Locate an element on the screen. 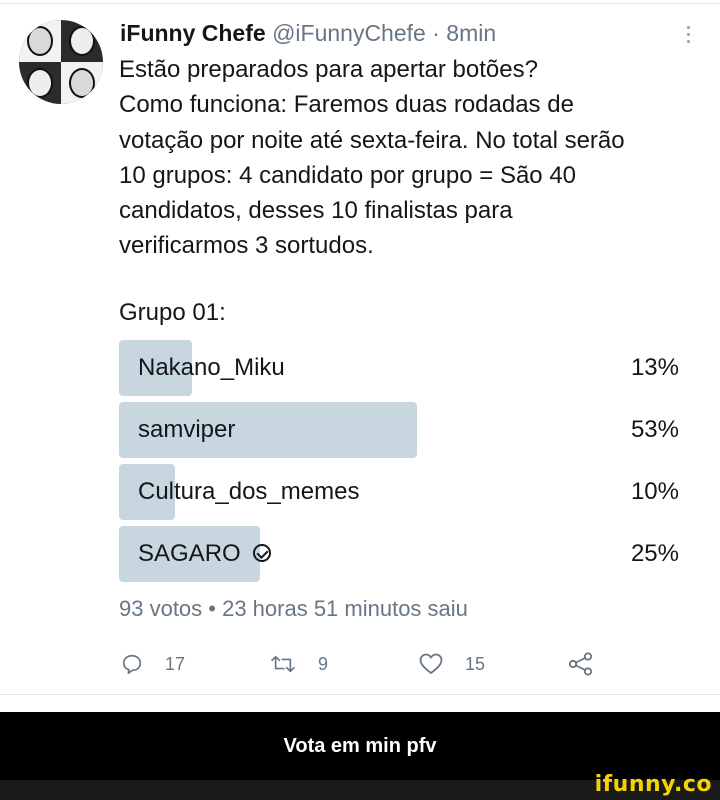 This screenshot has height=800, width=720. poll-option-label-wrap: SAGARO is located at coordinates (204, 554).